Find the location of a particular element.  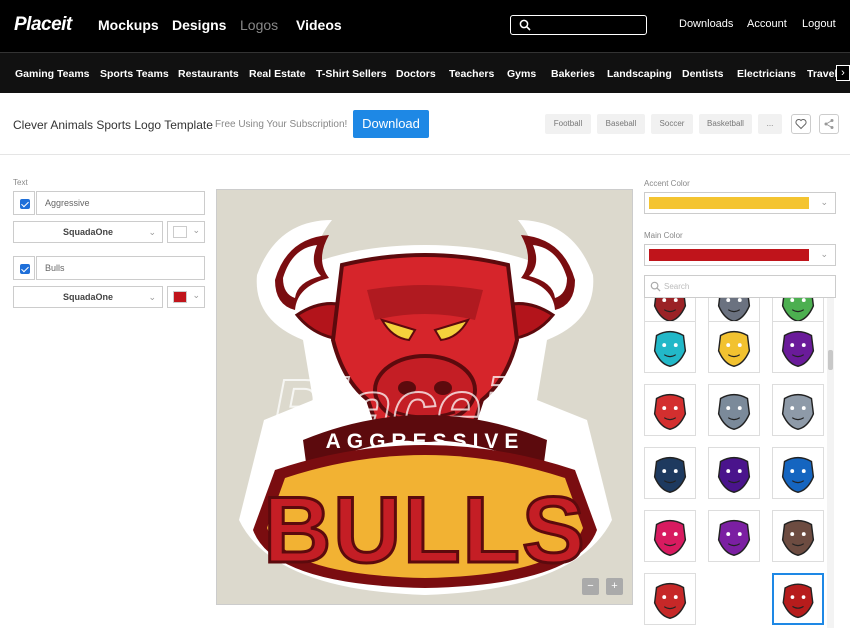

chevron-right-icon: › is located at coordinates (843, 73).